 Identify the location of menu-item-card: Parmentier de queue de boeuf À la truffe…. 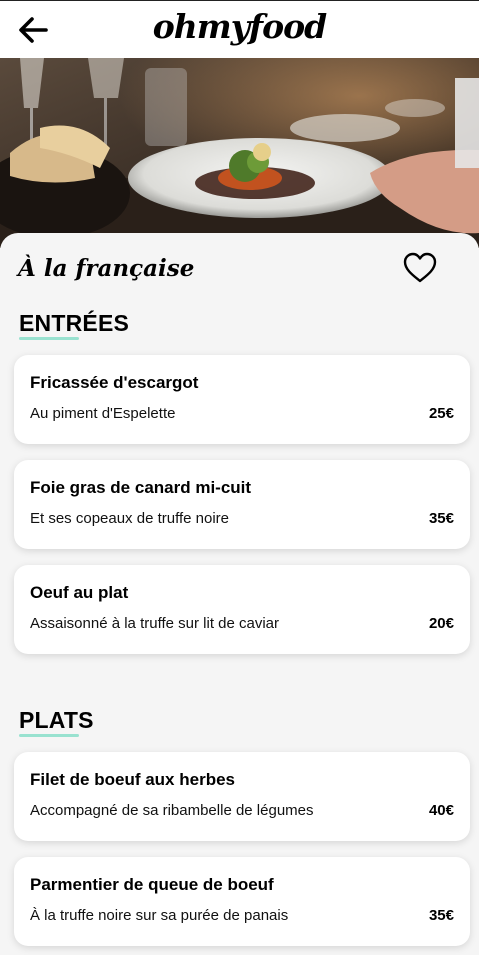
(242, 901).